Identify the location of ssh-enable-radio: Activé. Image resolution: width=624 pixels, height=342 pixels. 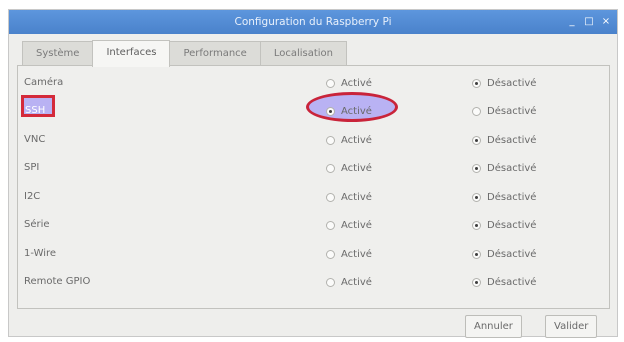
(349, 111).